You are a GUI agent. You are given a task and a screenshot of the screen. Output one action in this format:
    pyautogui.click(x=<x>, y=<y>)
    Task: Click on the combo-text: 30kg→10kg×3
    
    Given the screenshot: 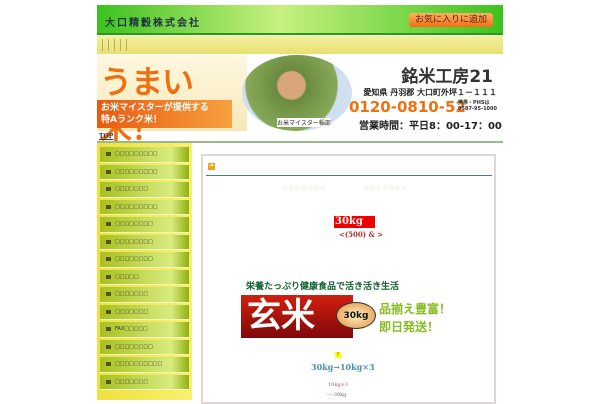 What is the action you would take?
    pyautogui.click(x=343, y=367)
    